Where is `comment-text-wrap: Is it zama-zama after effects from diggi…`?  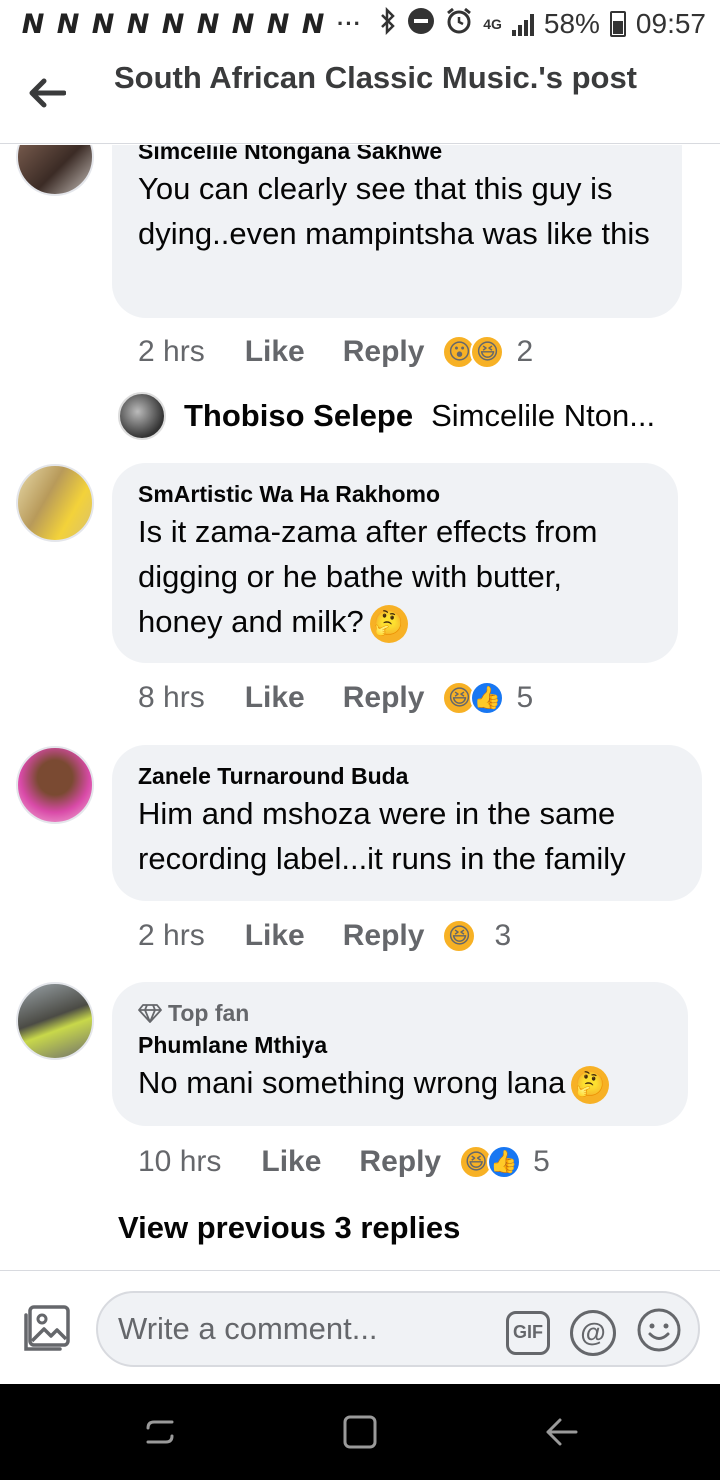 comment-text-wrap: Is it zama-zama after effects from diggi… is located at coordinates (395, 576).